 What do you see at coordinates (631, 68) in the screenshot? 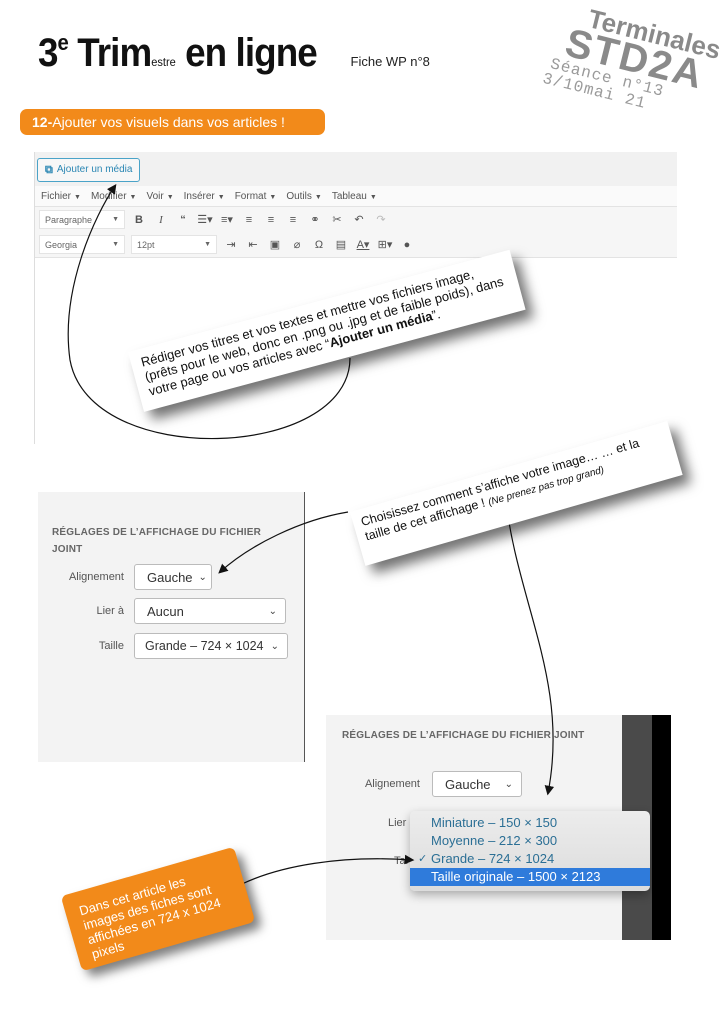
I see `class-stamp: Terminales STD2A Séance n°13 3/10mai 21` at bounding box center [631, 68].